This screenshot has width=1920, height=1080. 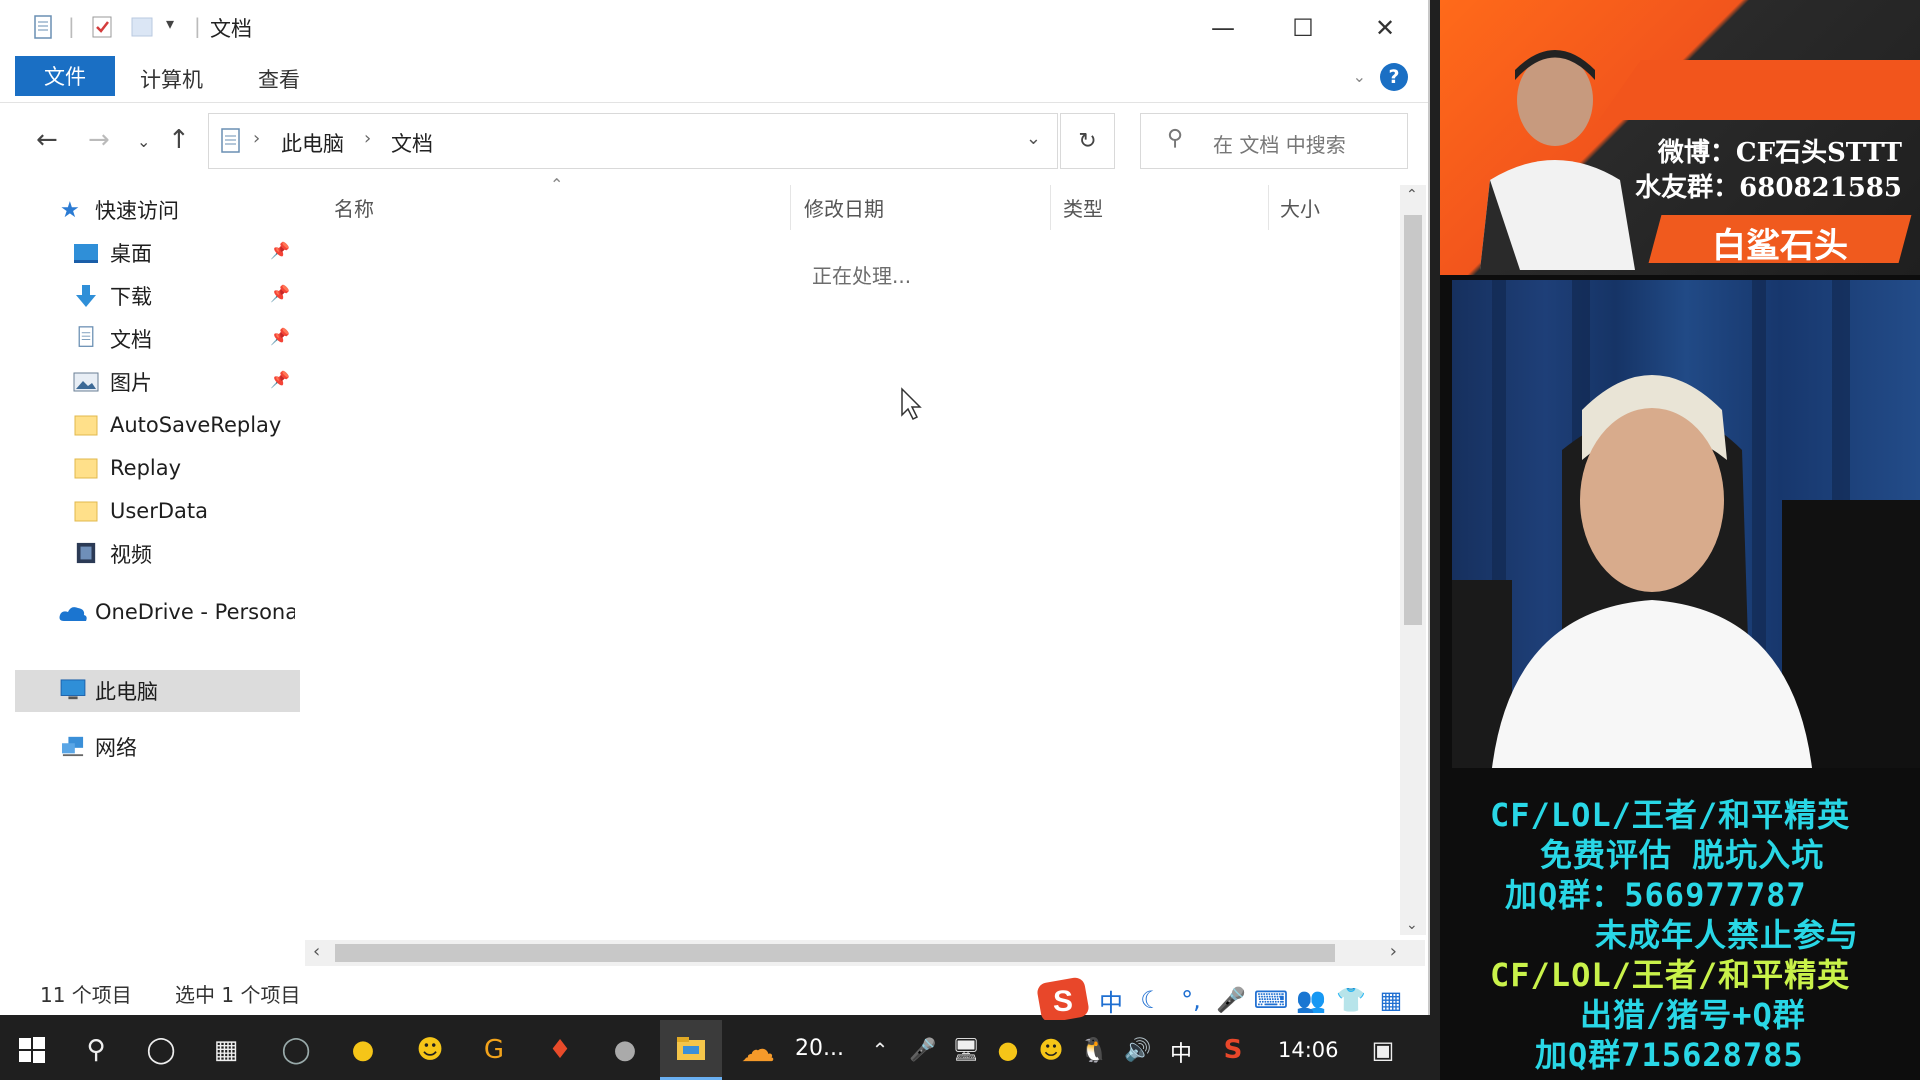 I want to click on douyu-app-icon: ☻, so click(x=430, y=1050).